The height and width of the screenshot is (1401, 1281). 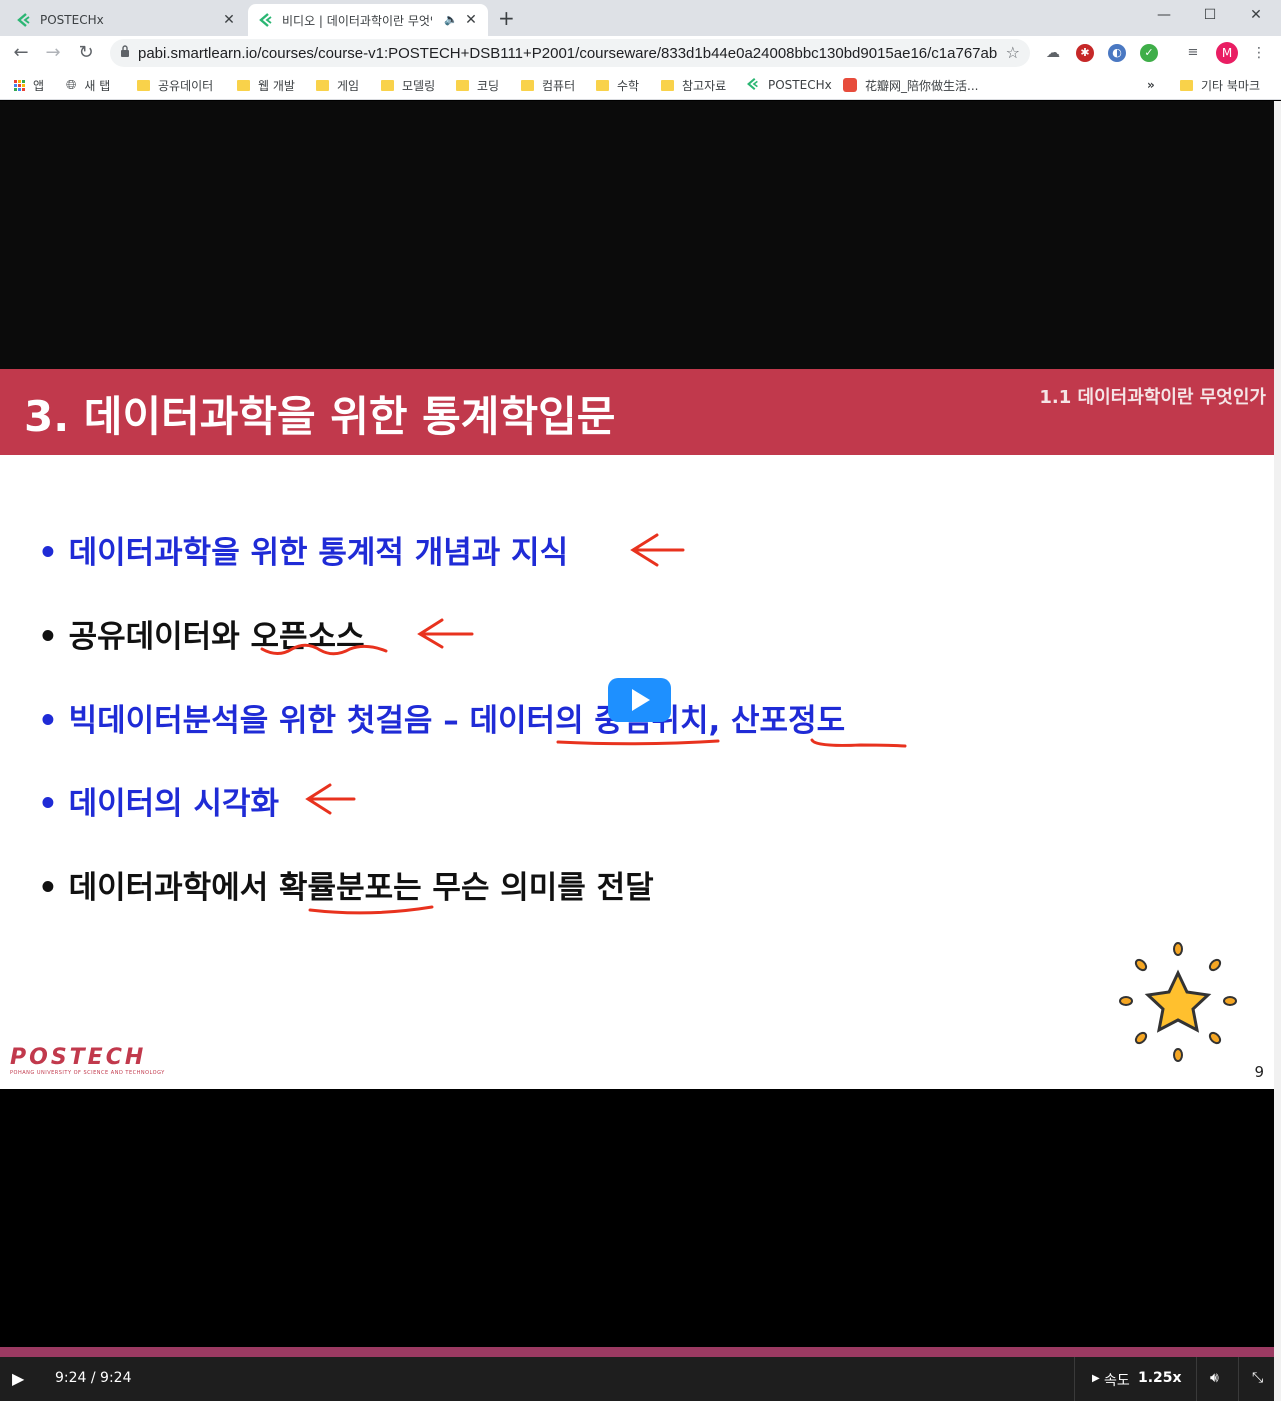 What do you see at coordinates (637, 412) in the screenshot?
I see `slide-header: 3. 데이터과학을 위한 통계학입문 1.1 데이터과학이란 무엇인가` at bounding box center [637, 412].